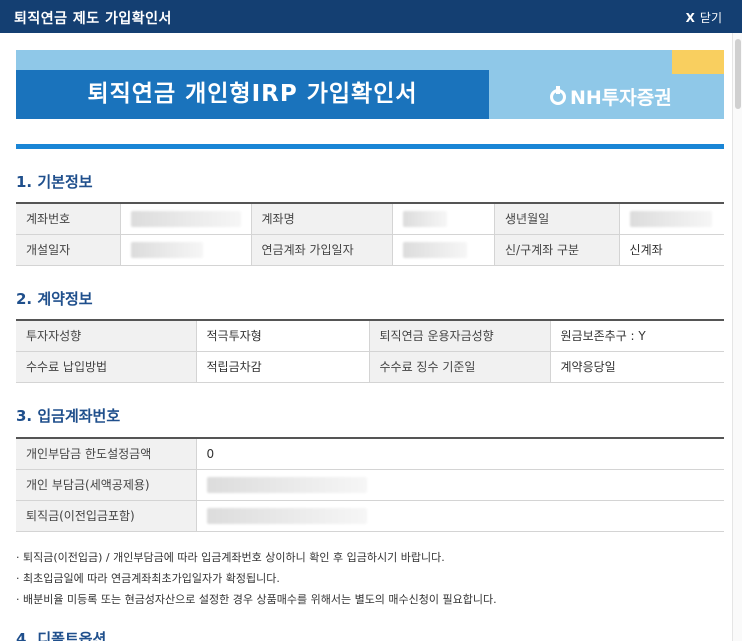 The width and height of the screenshot is (742, 641). Describe the element at coordinates (459, 516) in the screenshot. I see `value-severance-pay` at that location.